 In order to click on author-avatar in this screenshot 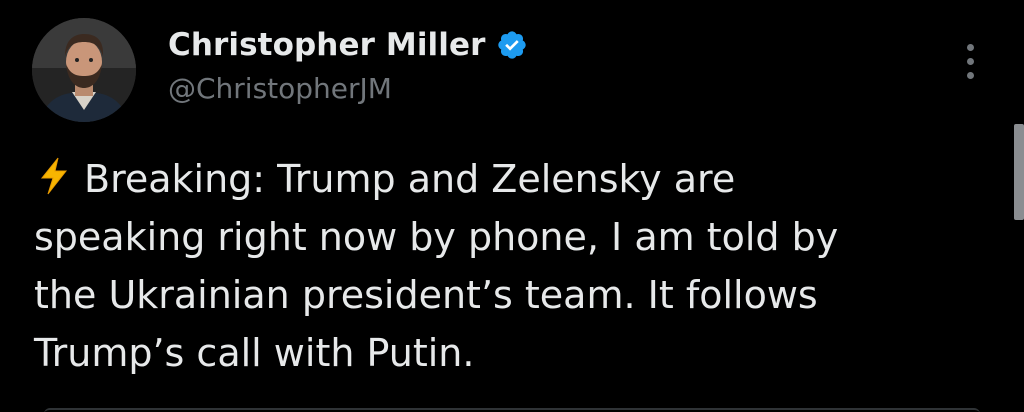, I will do `click(84, 70)`.